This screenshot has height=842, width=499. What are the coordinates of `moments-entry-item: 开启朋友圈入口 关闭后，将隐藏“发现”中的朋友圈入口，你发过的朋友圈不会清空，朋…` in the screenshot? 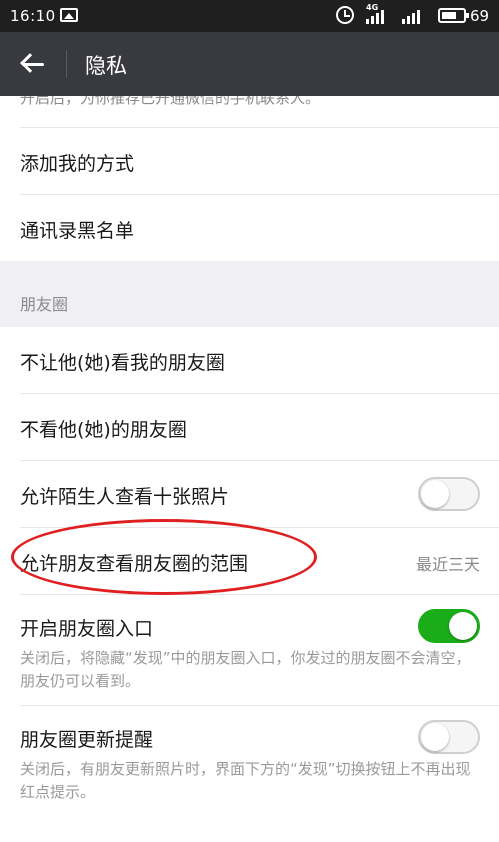 It's located at (249, 650).